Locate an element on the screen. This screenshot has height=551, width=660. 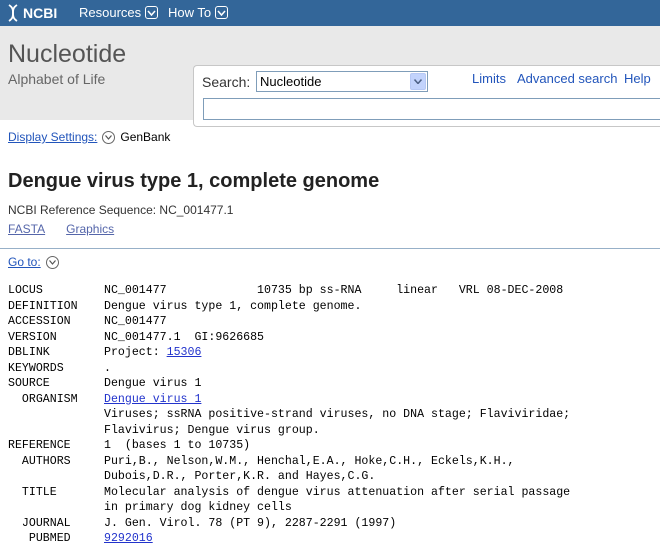
graphics-link: Graphics is located at coordinates (90, 229).